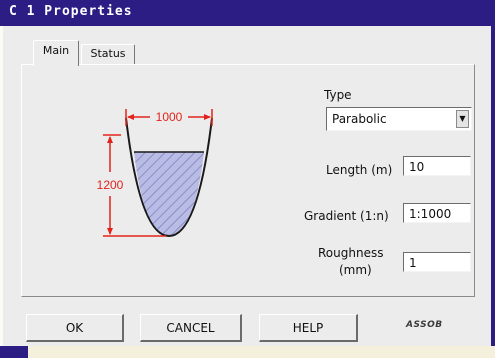  I want to click on footer-band, so click(247, 352).